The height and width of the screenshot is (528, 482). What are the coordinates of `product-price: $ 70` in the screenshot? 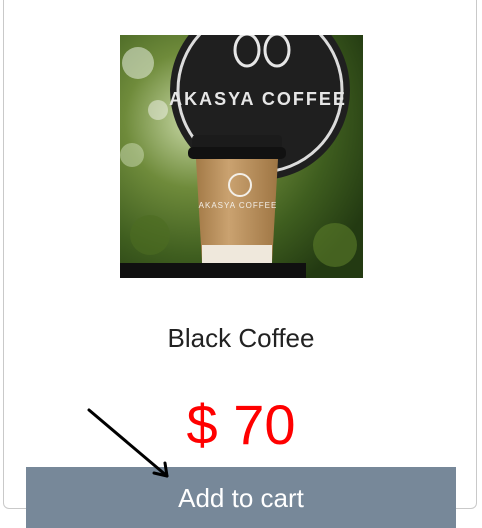 It's located at (241, 424).